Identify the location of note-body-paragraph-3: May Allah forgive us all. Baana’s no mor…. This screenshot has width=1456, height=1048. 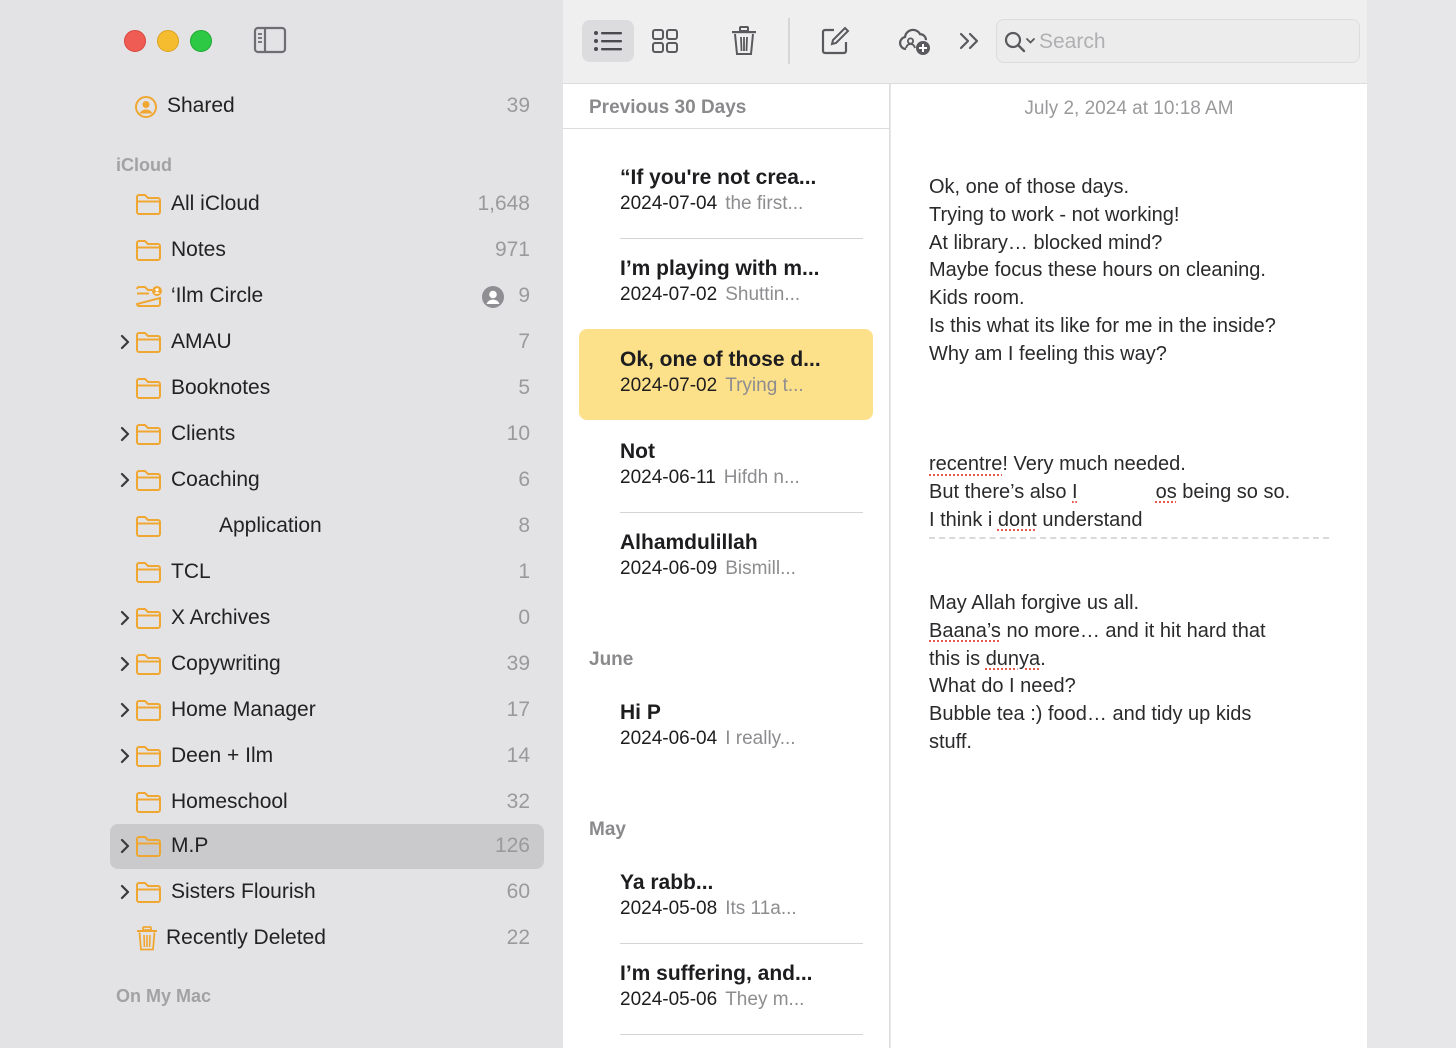
(1139, 673).